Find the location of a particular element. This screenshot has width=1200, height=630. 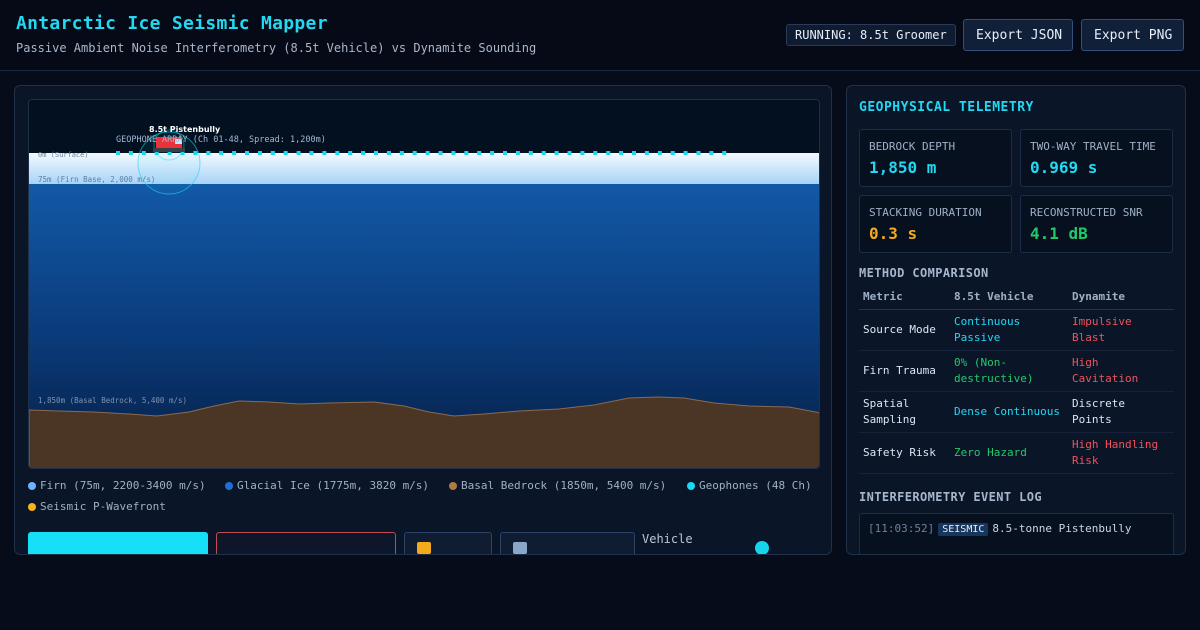

card-label: BEDROCK DEPTH is located at coordinates (912, 146).